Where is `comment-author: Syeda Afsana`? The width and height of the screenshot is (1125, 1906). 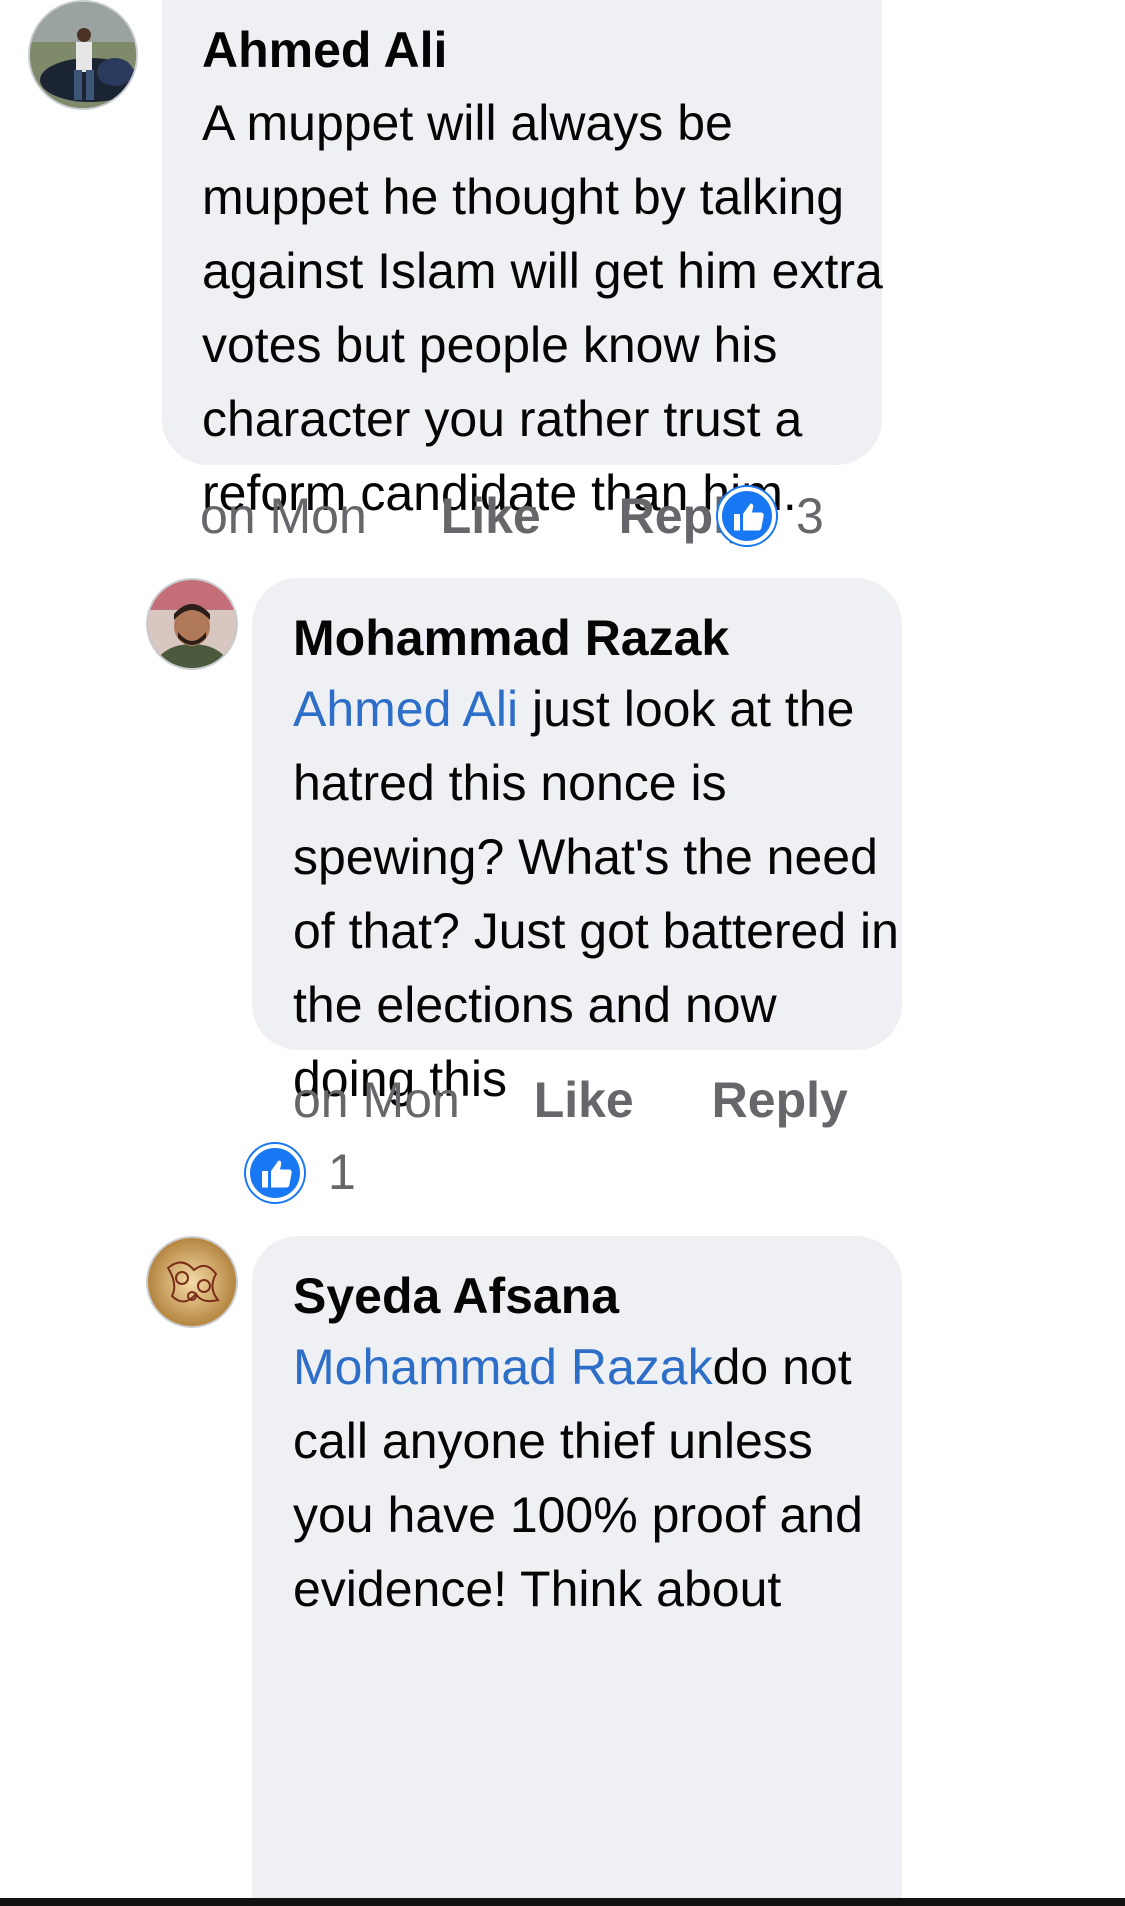
comment-author: Syeda Afsana is located at coordinates (597, 1296).